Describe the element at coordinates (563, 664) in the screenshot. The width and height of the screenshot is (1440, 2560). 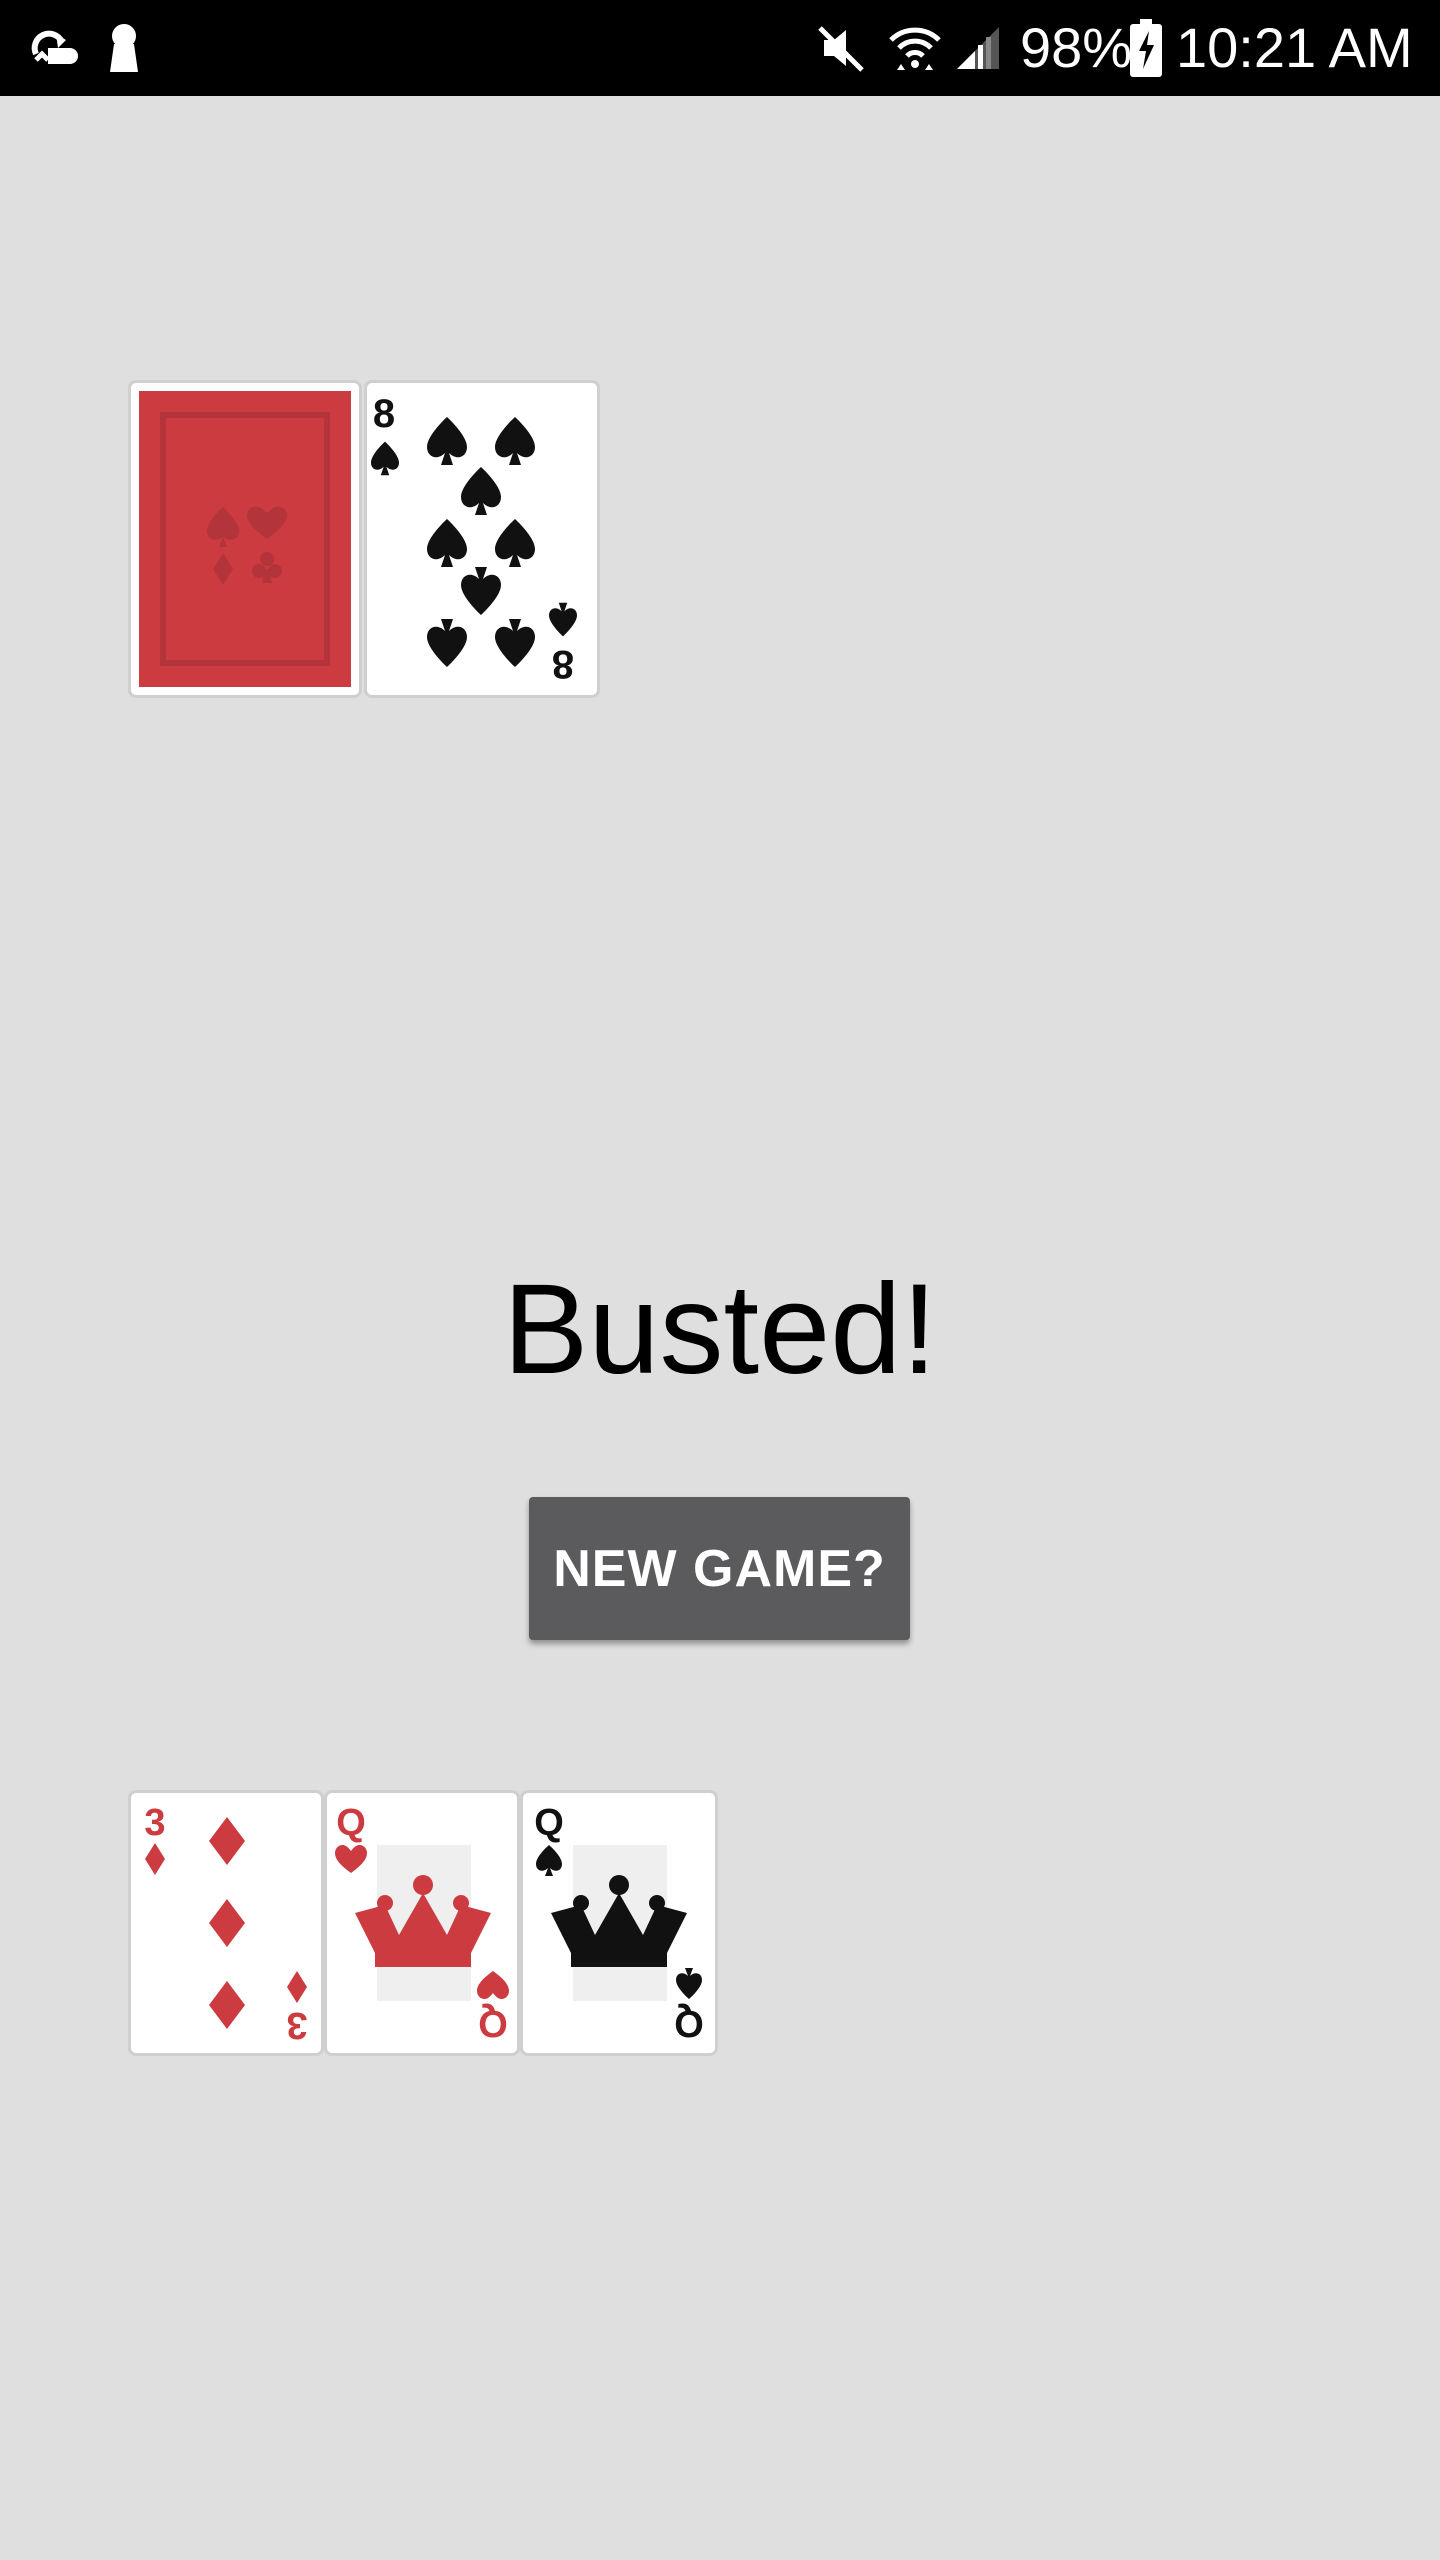
I see `card-rank-bottom: 8` at that location.